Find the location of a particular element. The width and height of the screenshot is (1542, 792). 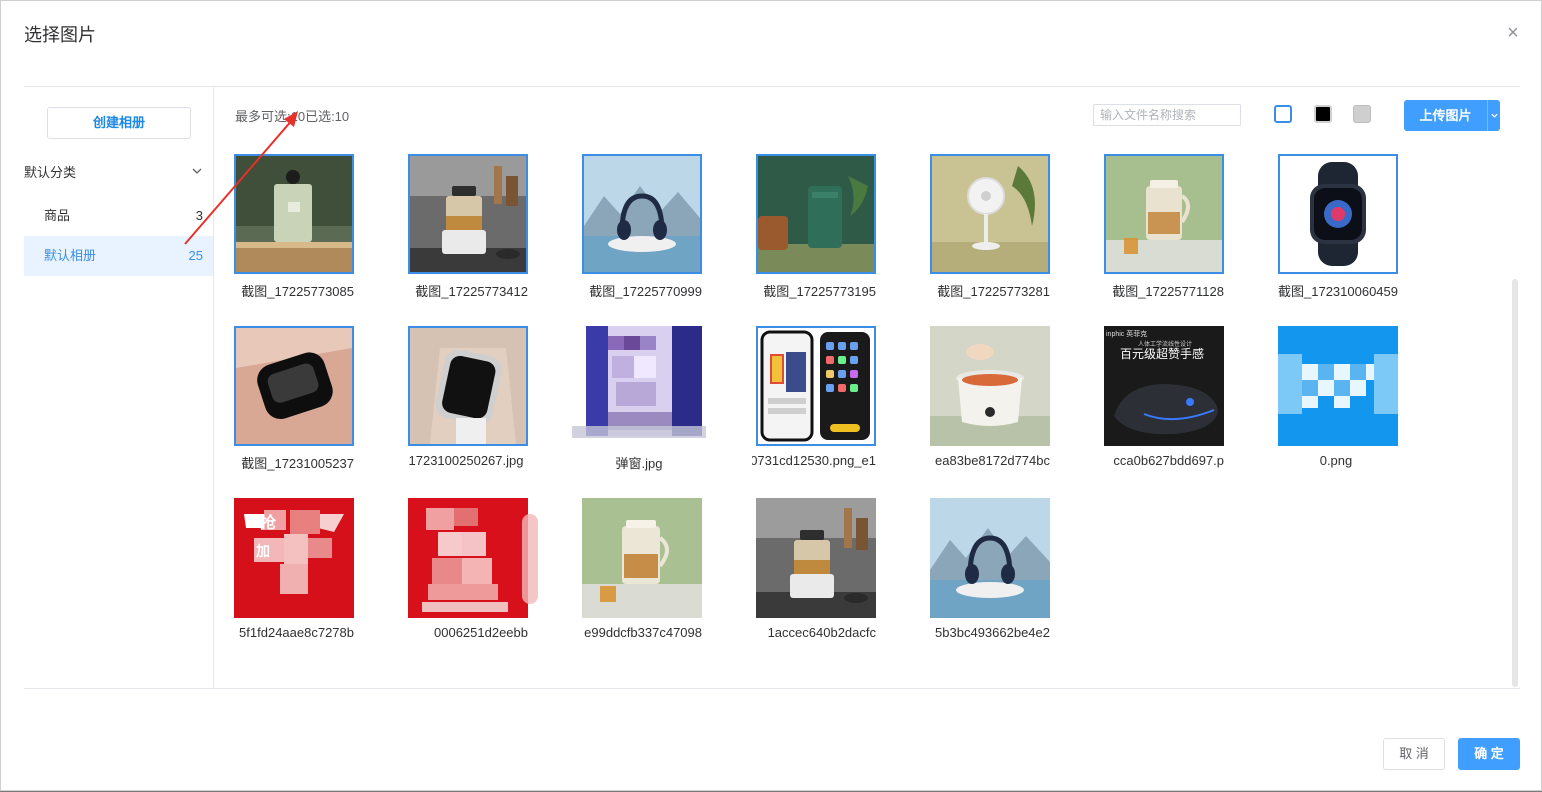

image-tile: 0731cd12530.png_e1 is located at coordinates (814, 397).